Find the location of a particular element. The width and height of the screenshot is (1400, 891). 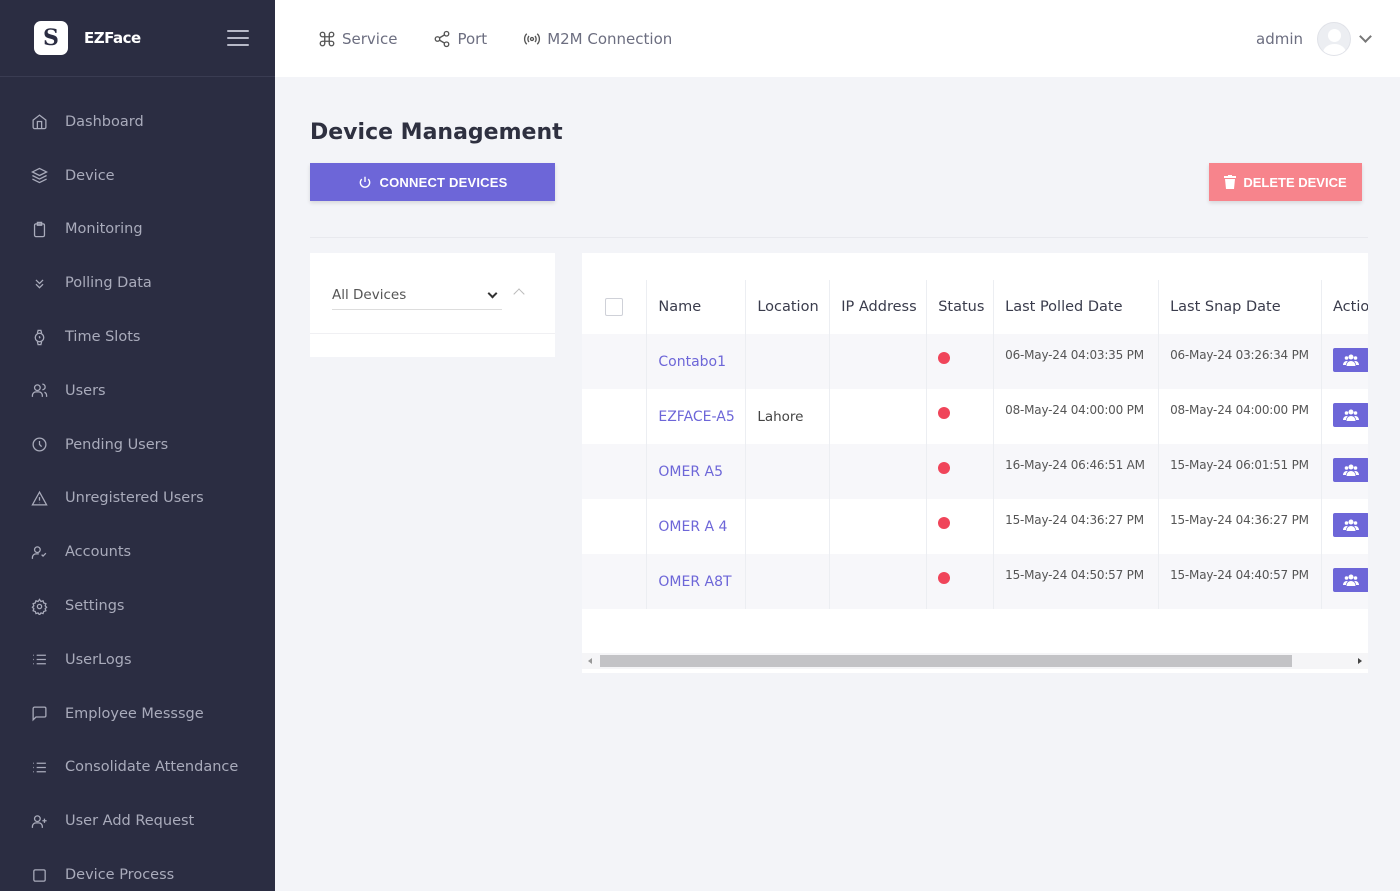

sidebar-item-employee-message: Employee Messsge is located at coordinates (137, 714).